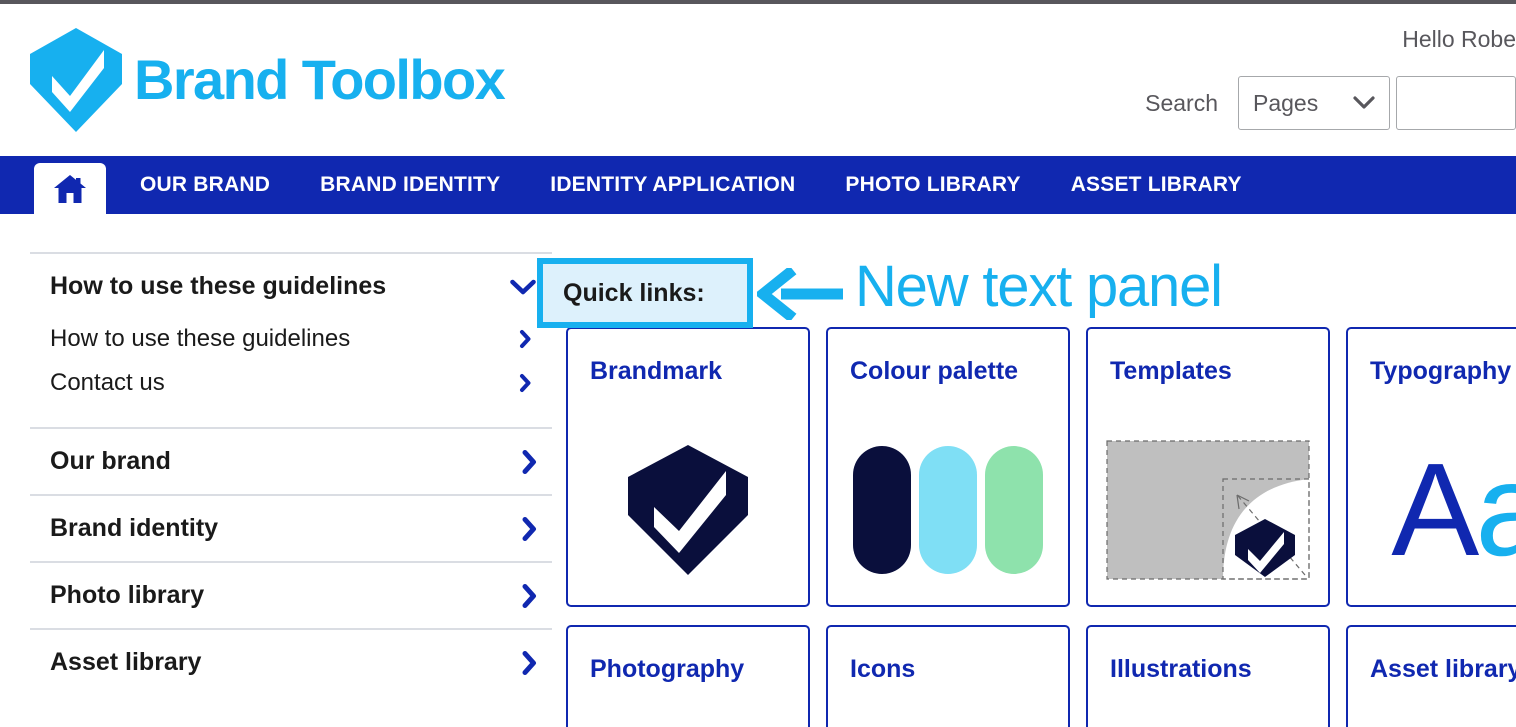  I want to click on sidebar-item-how-to-use-these-guidelines: How to use these guidelines, so click(291, 339).